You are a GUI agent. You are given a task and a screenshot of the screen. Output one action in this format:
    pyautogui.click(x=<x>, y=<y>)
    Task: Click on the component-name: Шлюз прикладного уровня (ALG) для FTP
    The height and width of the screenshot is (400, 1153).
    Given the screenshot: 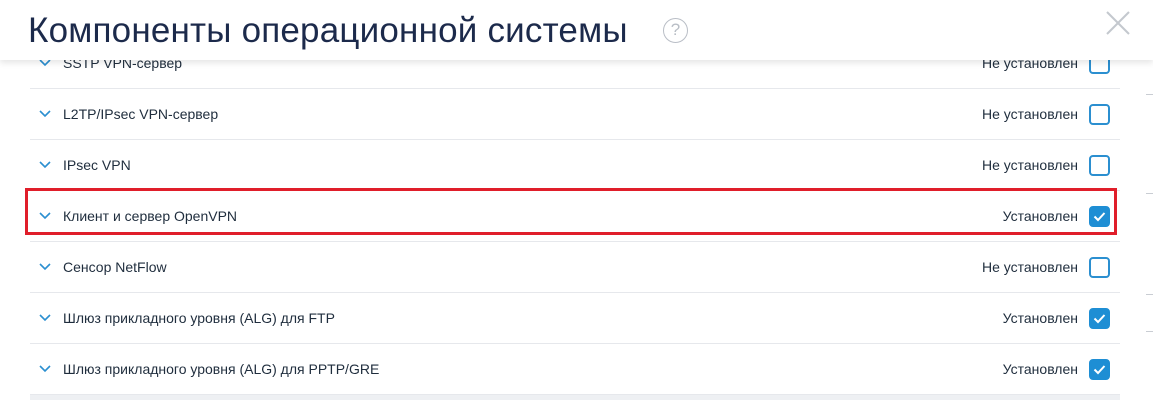 What is the action you would take?
    pyautogui.click(x=199, y=318)
    